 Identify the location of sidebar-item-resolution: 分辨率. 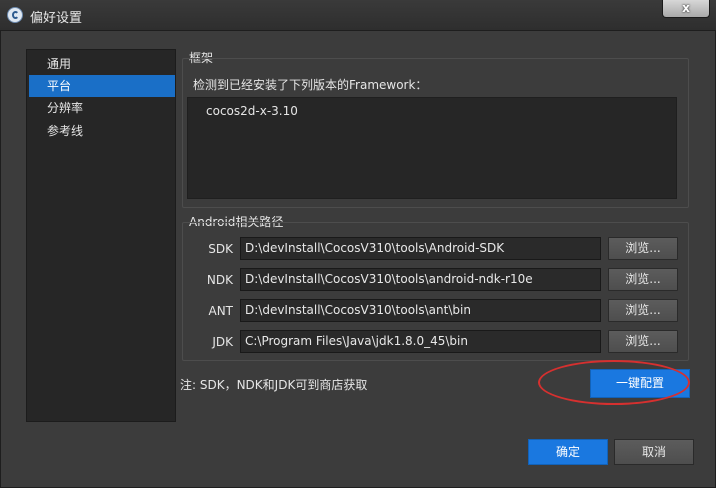
(102, 108).